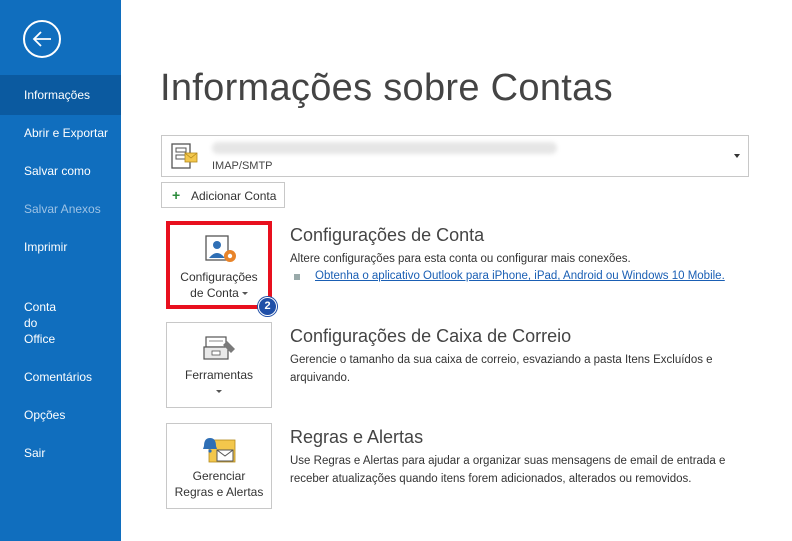 The image size is (792, 541). Describe the element at coordinates (60, 171) in the screenshot. I see `sidebar-item-salvar-como: Salvar como` at that location.